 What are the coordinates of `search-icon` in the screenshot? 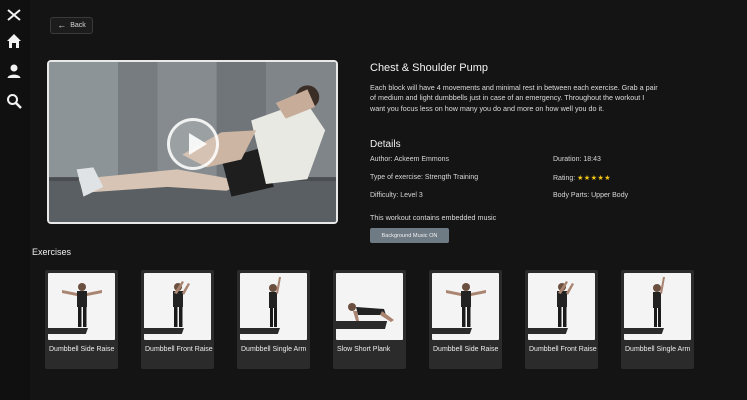 It's located at (14, 101).